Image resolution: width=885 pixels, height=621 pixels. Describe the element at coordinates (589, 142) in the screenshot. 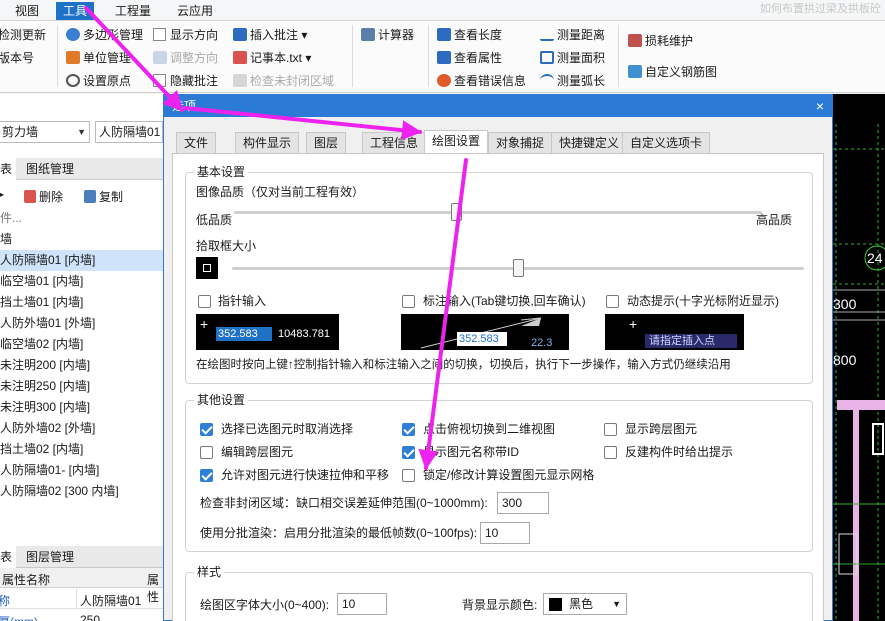

I see `tab-shortcut-keys: 快捷键定义` at that location.